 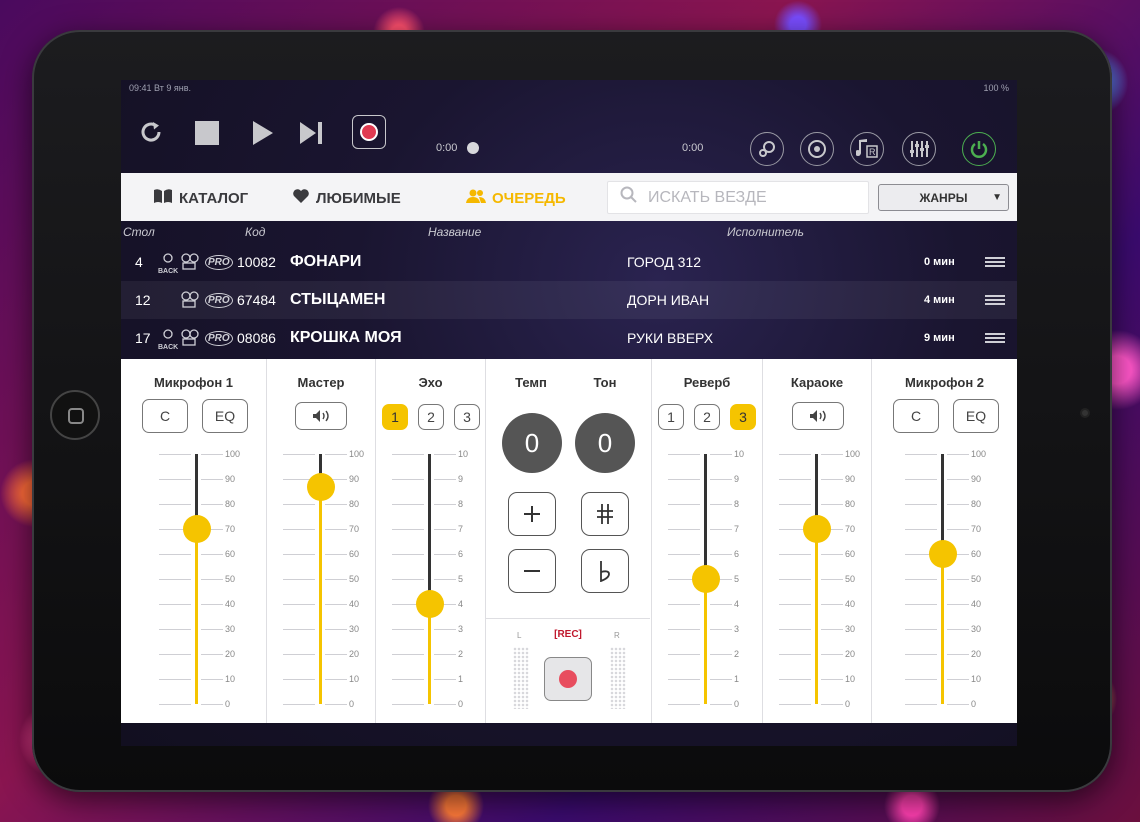 I want to click on queue-row: 12 PRO 67484 СТЫЦАМЕН ДОРН ИВАН 4 мин, so click(x=569, y=300).